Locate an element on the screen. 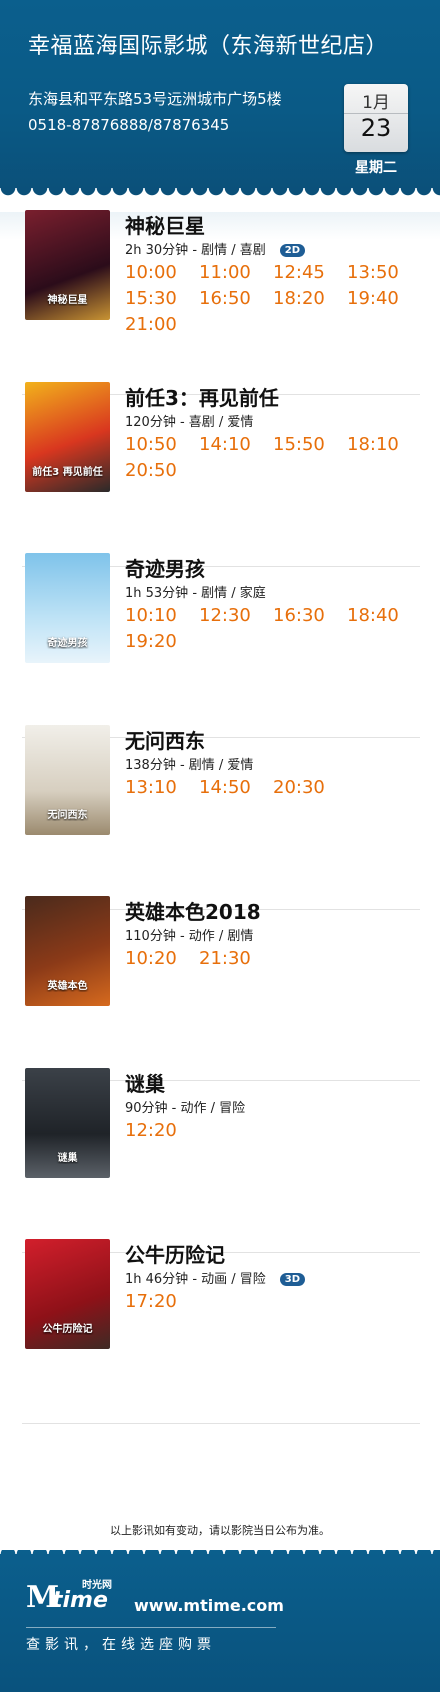 The height and width of the screenshot is (1692, 440). movie-poster: 神秘巨星 is located at coordinates (67, 265).